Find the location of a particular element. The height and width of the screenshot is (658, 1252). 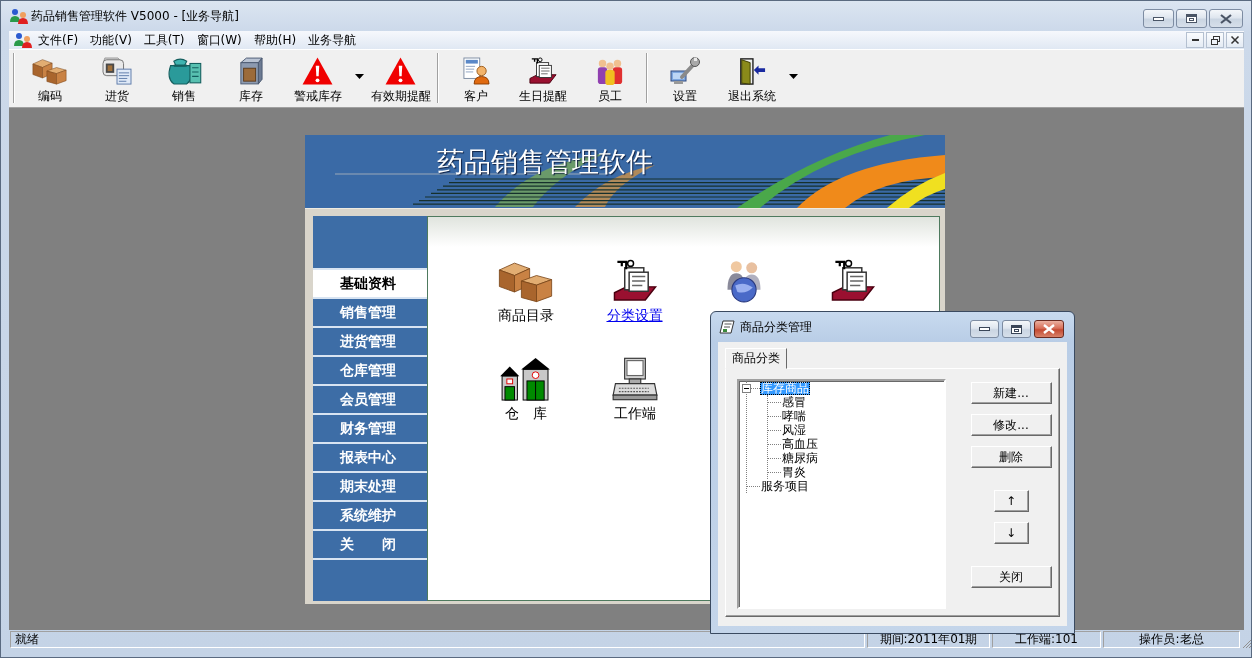

toolbar-button: 销售 is located at coordinates (183, 77).